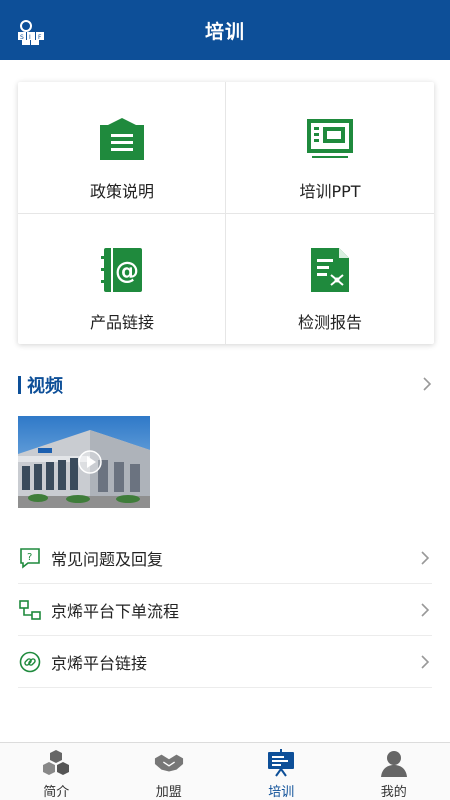  I want to click on tab-label: 我的, so click(393, 792).